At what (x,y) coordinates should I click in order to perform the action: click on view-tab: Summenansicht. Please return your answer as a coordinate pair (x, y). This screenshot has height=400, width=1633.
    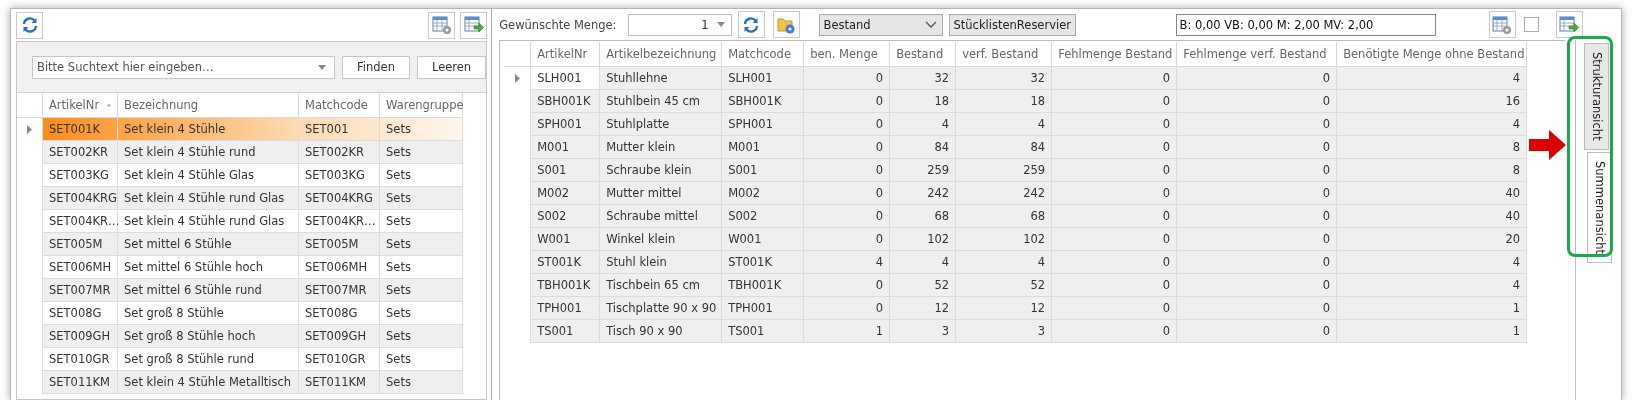
    Looking at the image, I should click on (1600, 207).